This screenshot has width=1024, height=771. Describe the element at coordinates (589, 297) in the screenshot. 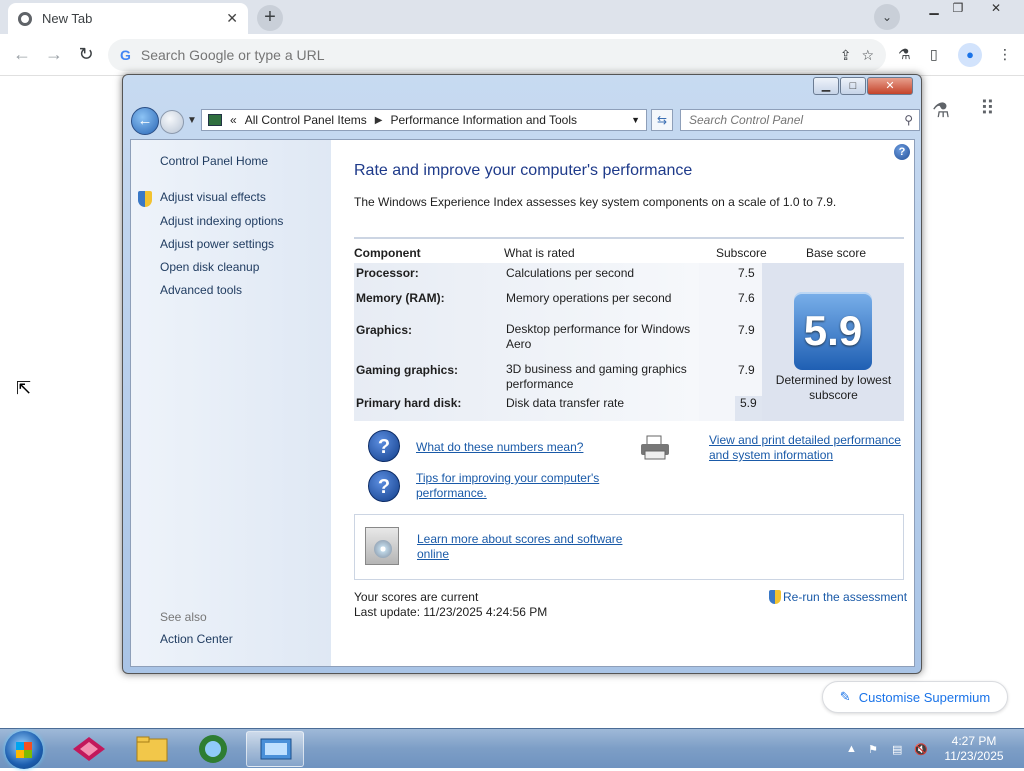

I see `rated-description: Memory operations per second` at that location.